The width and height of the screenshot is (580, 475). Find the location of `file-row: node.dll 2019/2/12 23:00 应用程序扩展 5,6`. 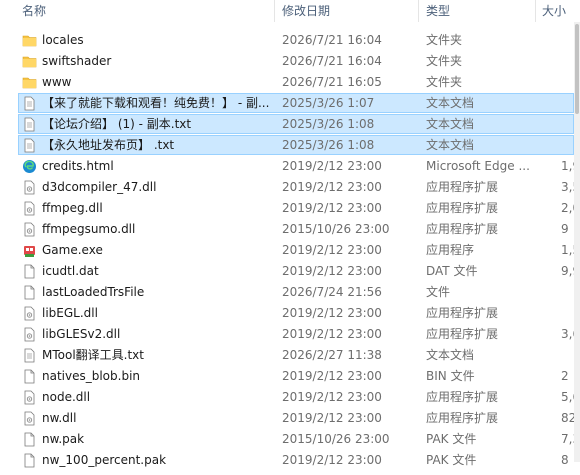

file-row: node.dll 2019/2/12 23:00 应用程序扩展 5,6 is located at coordinates (290, 397).